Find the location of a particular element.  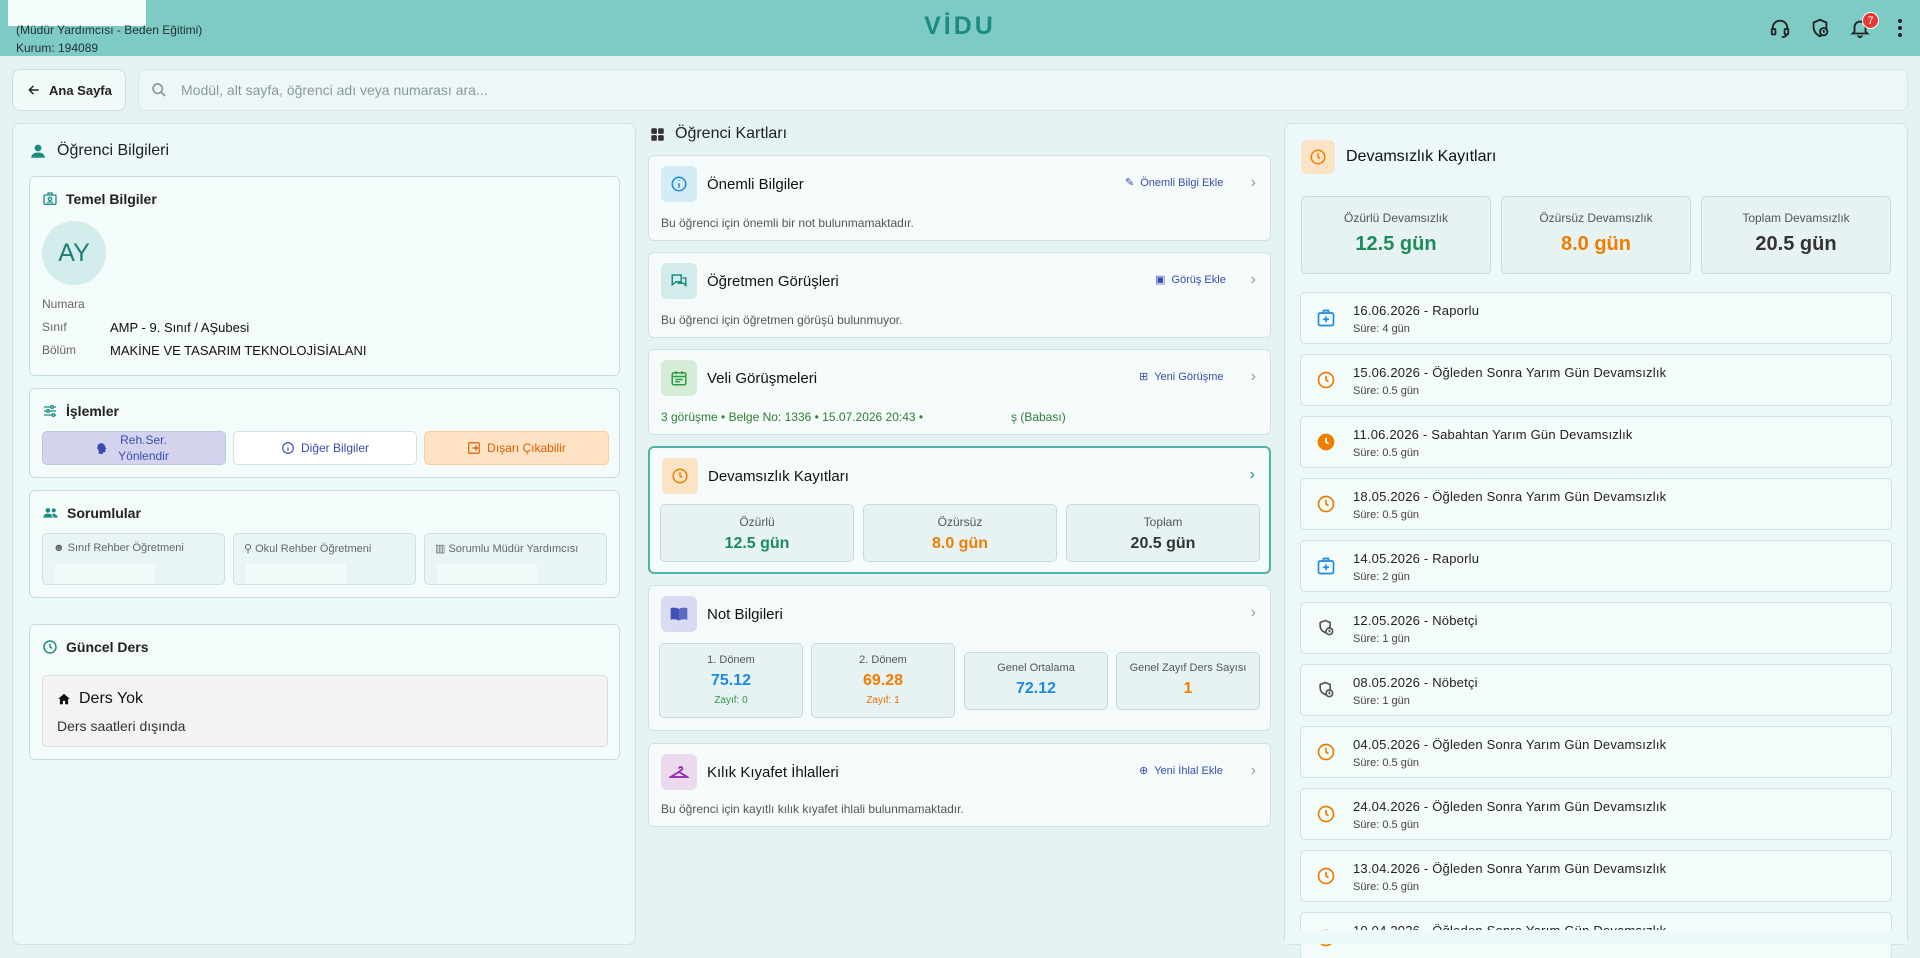

more-vert-icon is located at coordinates (1900, 28).